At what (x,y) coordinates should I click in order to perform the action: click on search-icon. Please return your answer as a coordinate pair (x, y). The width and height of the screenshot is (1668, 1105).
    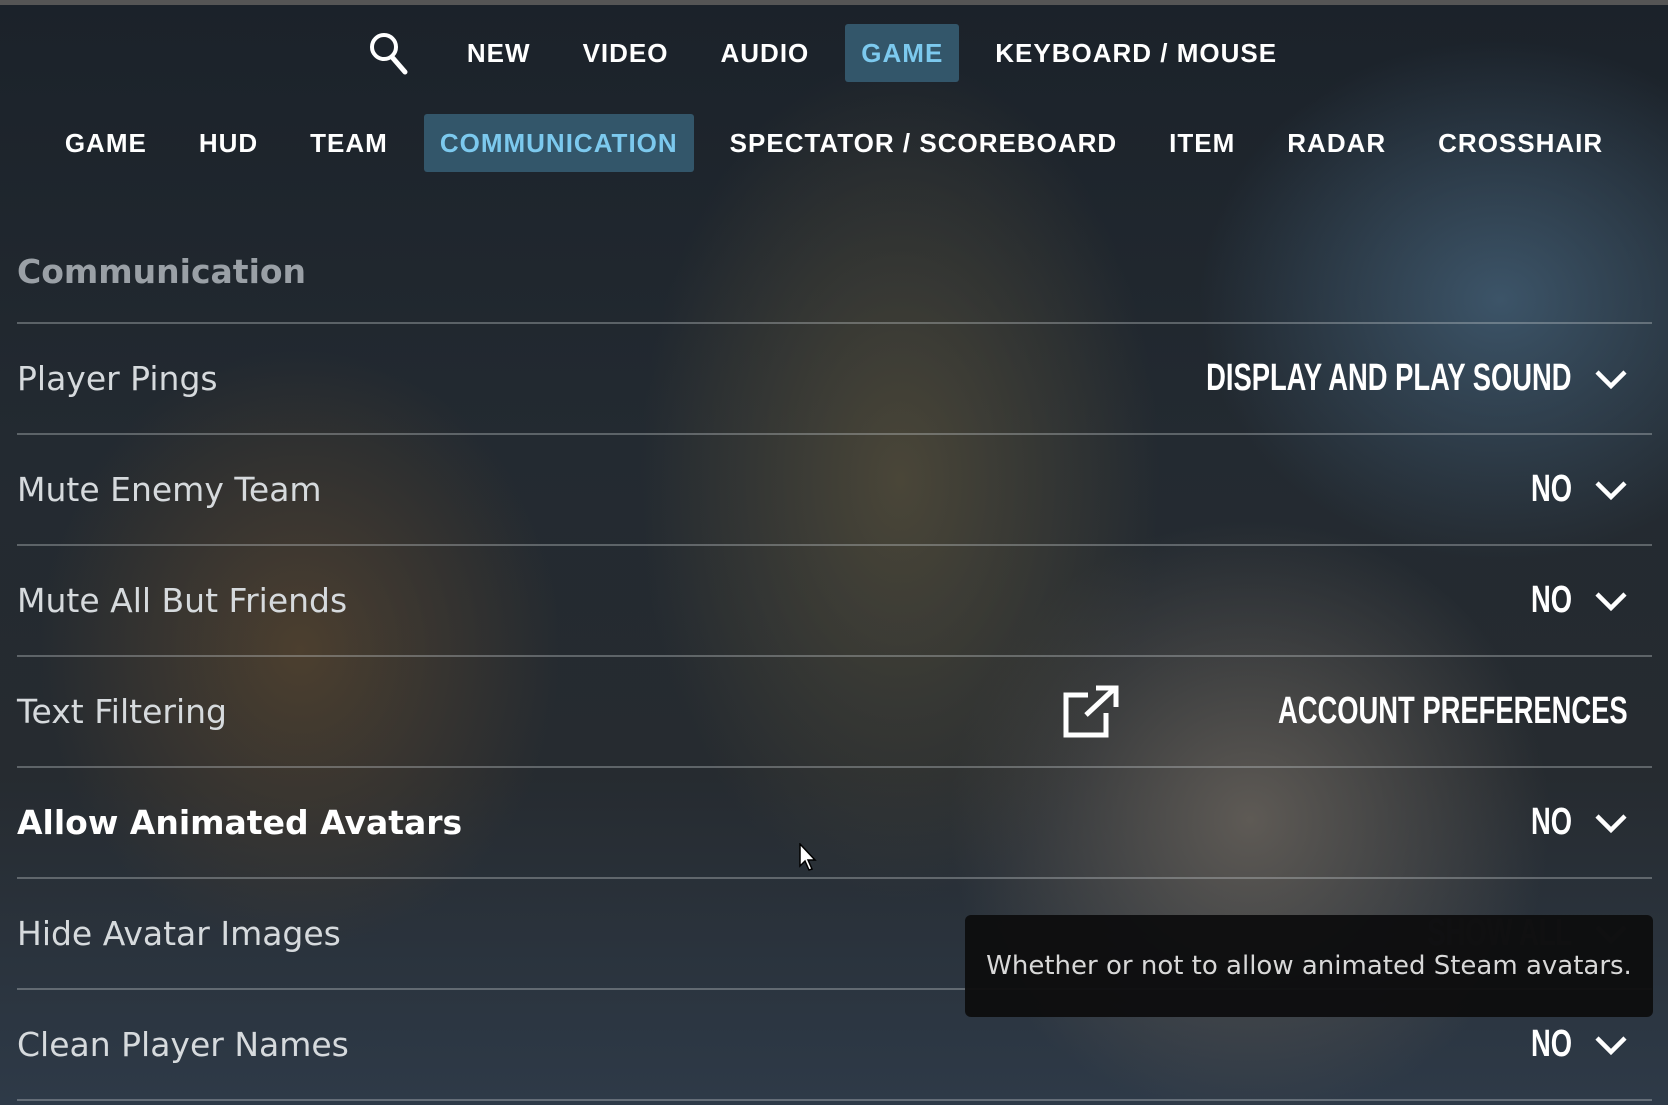
    Looking at the image, I should click on (388, 54).